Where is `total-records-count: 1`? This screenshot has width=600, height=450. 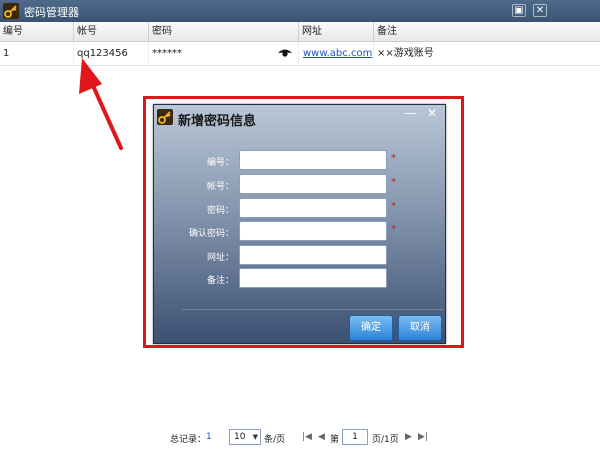
total-records-count: 1 is located at coordinates (209, 437).